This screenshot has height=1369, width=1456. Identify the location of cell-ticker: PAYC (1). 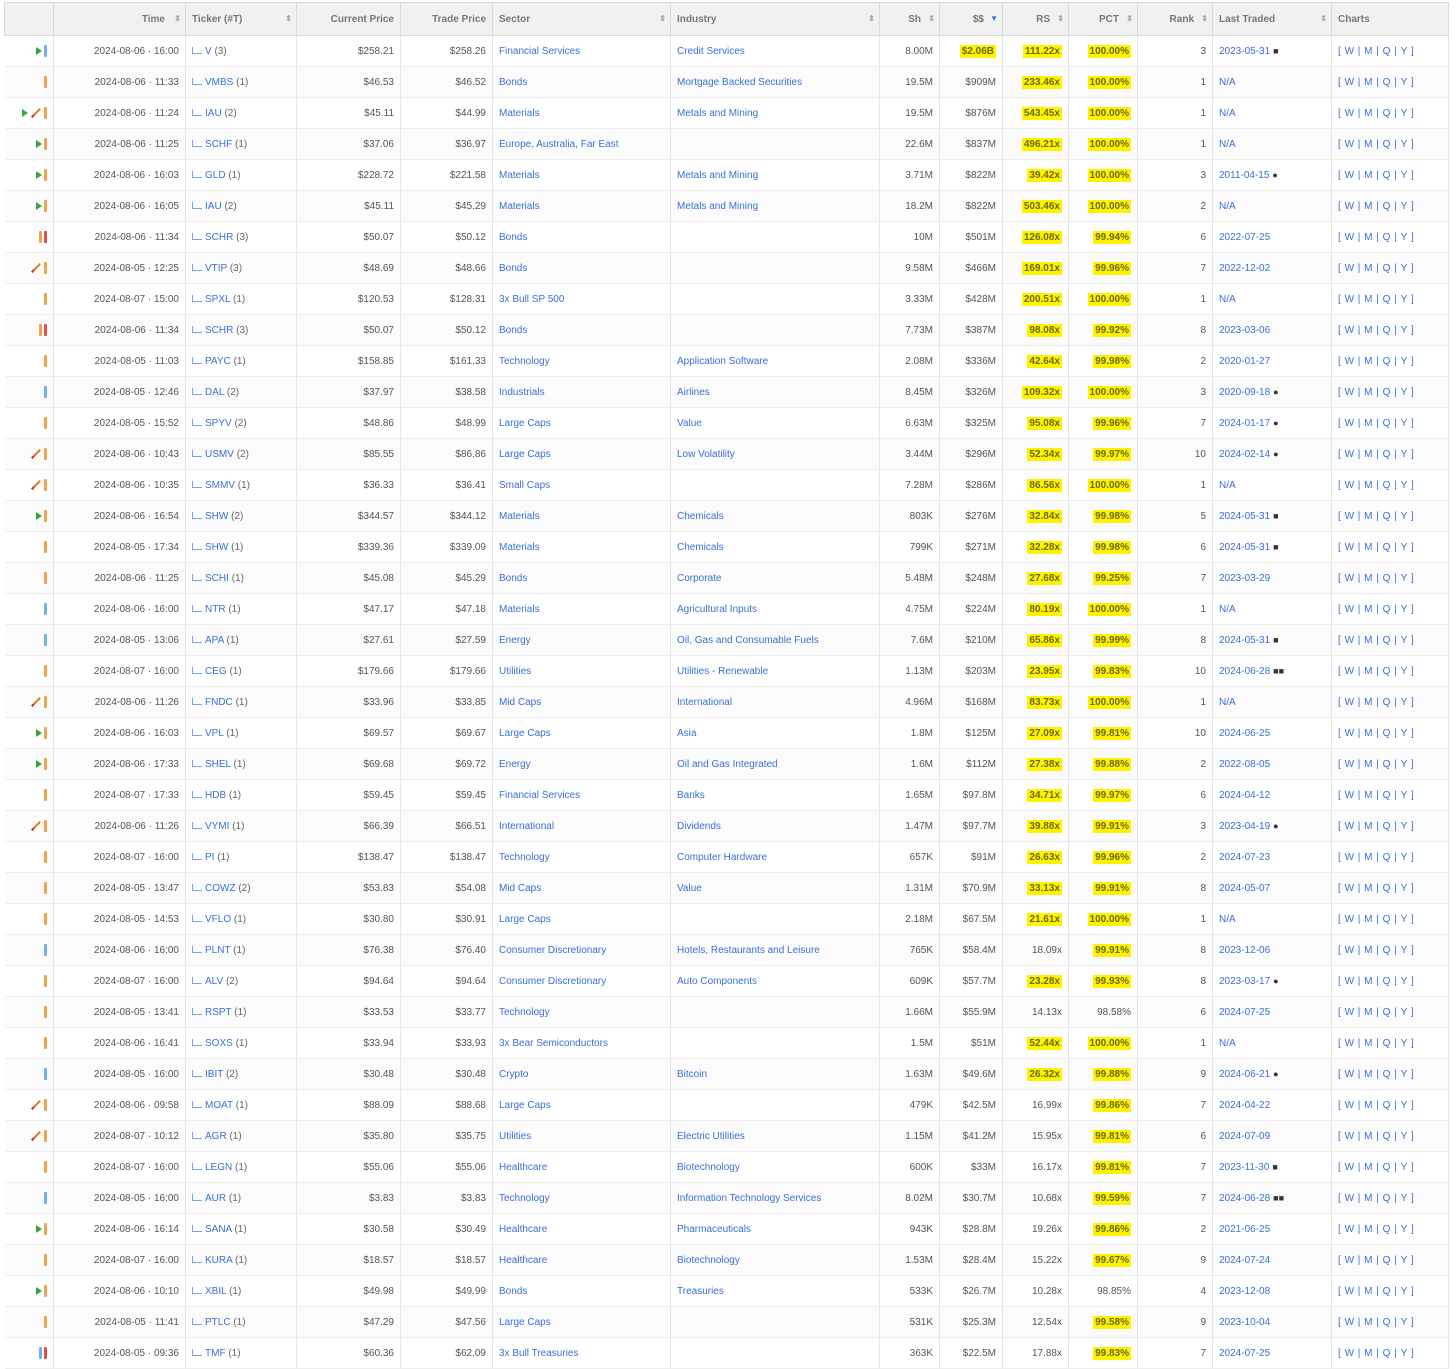
(241, 361).